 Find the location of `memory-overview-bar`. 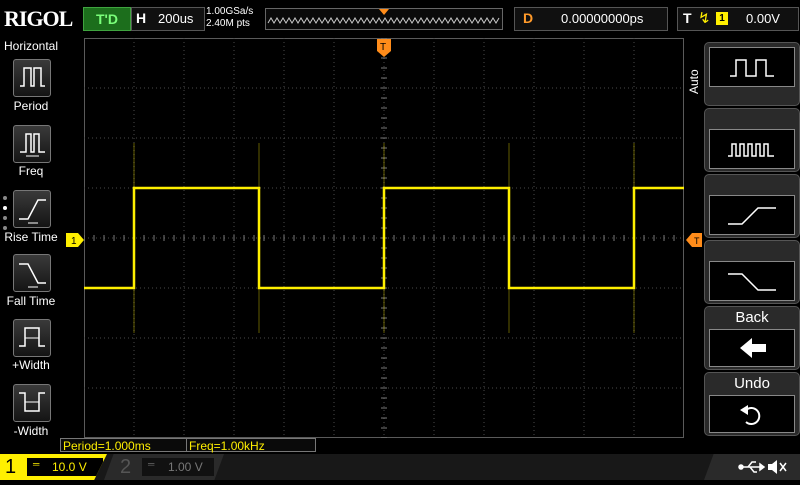

memory-overview-bar is located at coordinates (384, 19).